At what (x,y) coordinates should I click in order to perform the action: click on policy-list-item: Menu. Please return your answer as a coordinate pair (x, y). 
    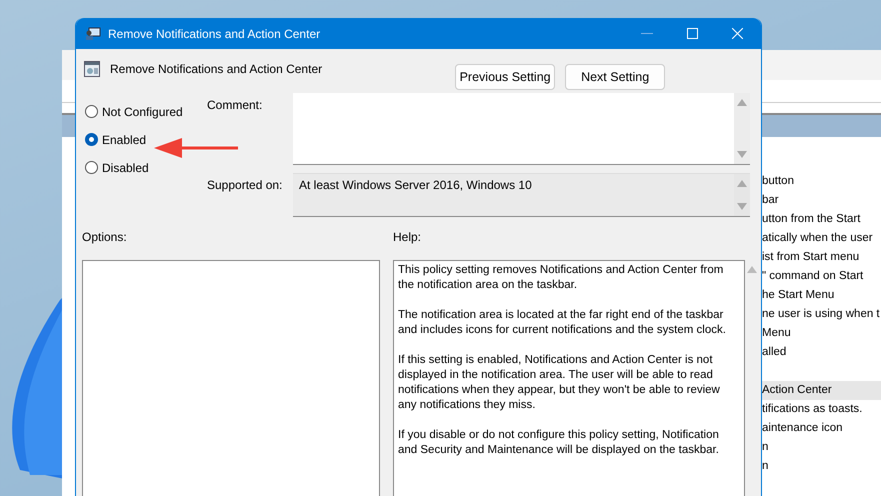
    Looking at the image, I should click on (820, 333).